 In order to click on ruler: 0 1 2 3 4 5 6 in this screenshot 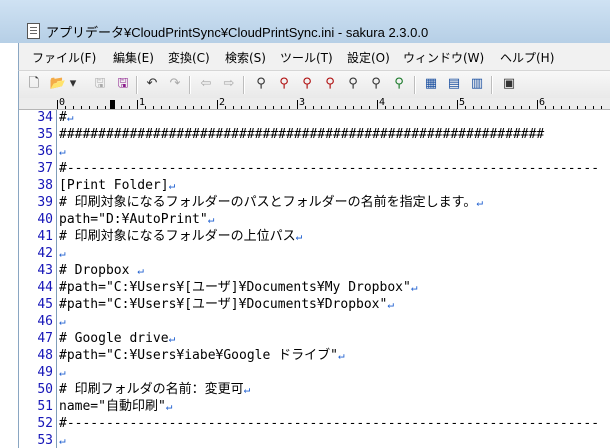, I will do `click(314, 104)`.